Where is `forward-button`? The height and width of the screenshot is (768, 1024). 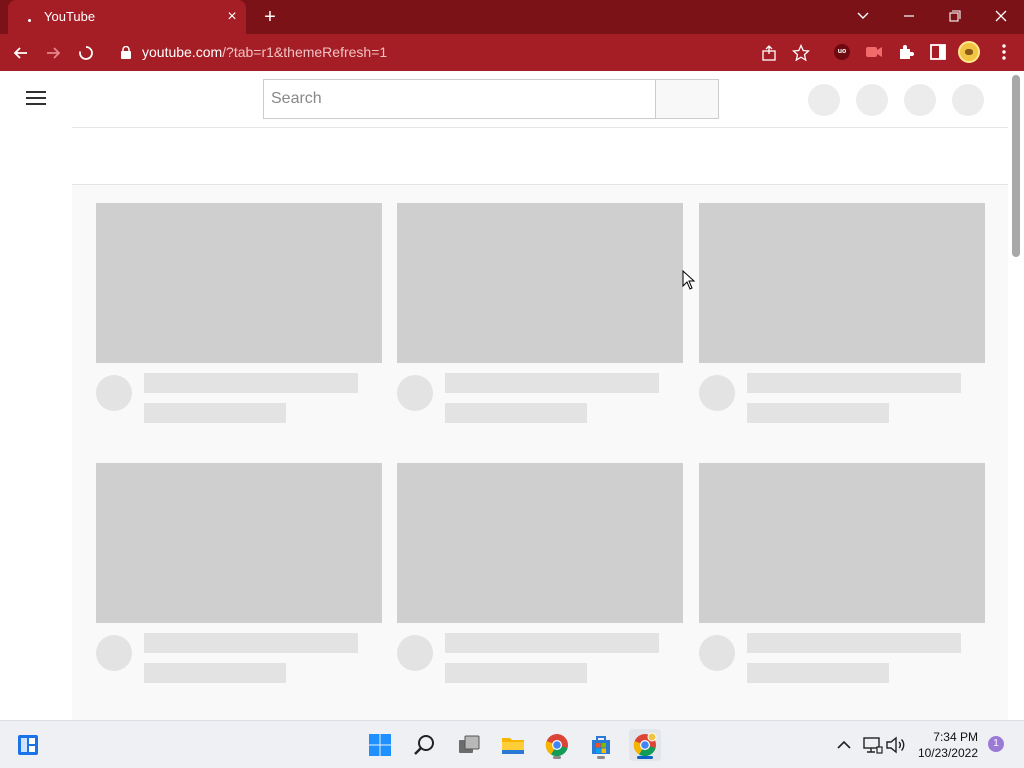
forward-button is located at coordinates (53, 53).